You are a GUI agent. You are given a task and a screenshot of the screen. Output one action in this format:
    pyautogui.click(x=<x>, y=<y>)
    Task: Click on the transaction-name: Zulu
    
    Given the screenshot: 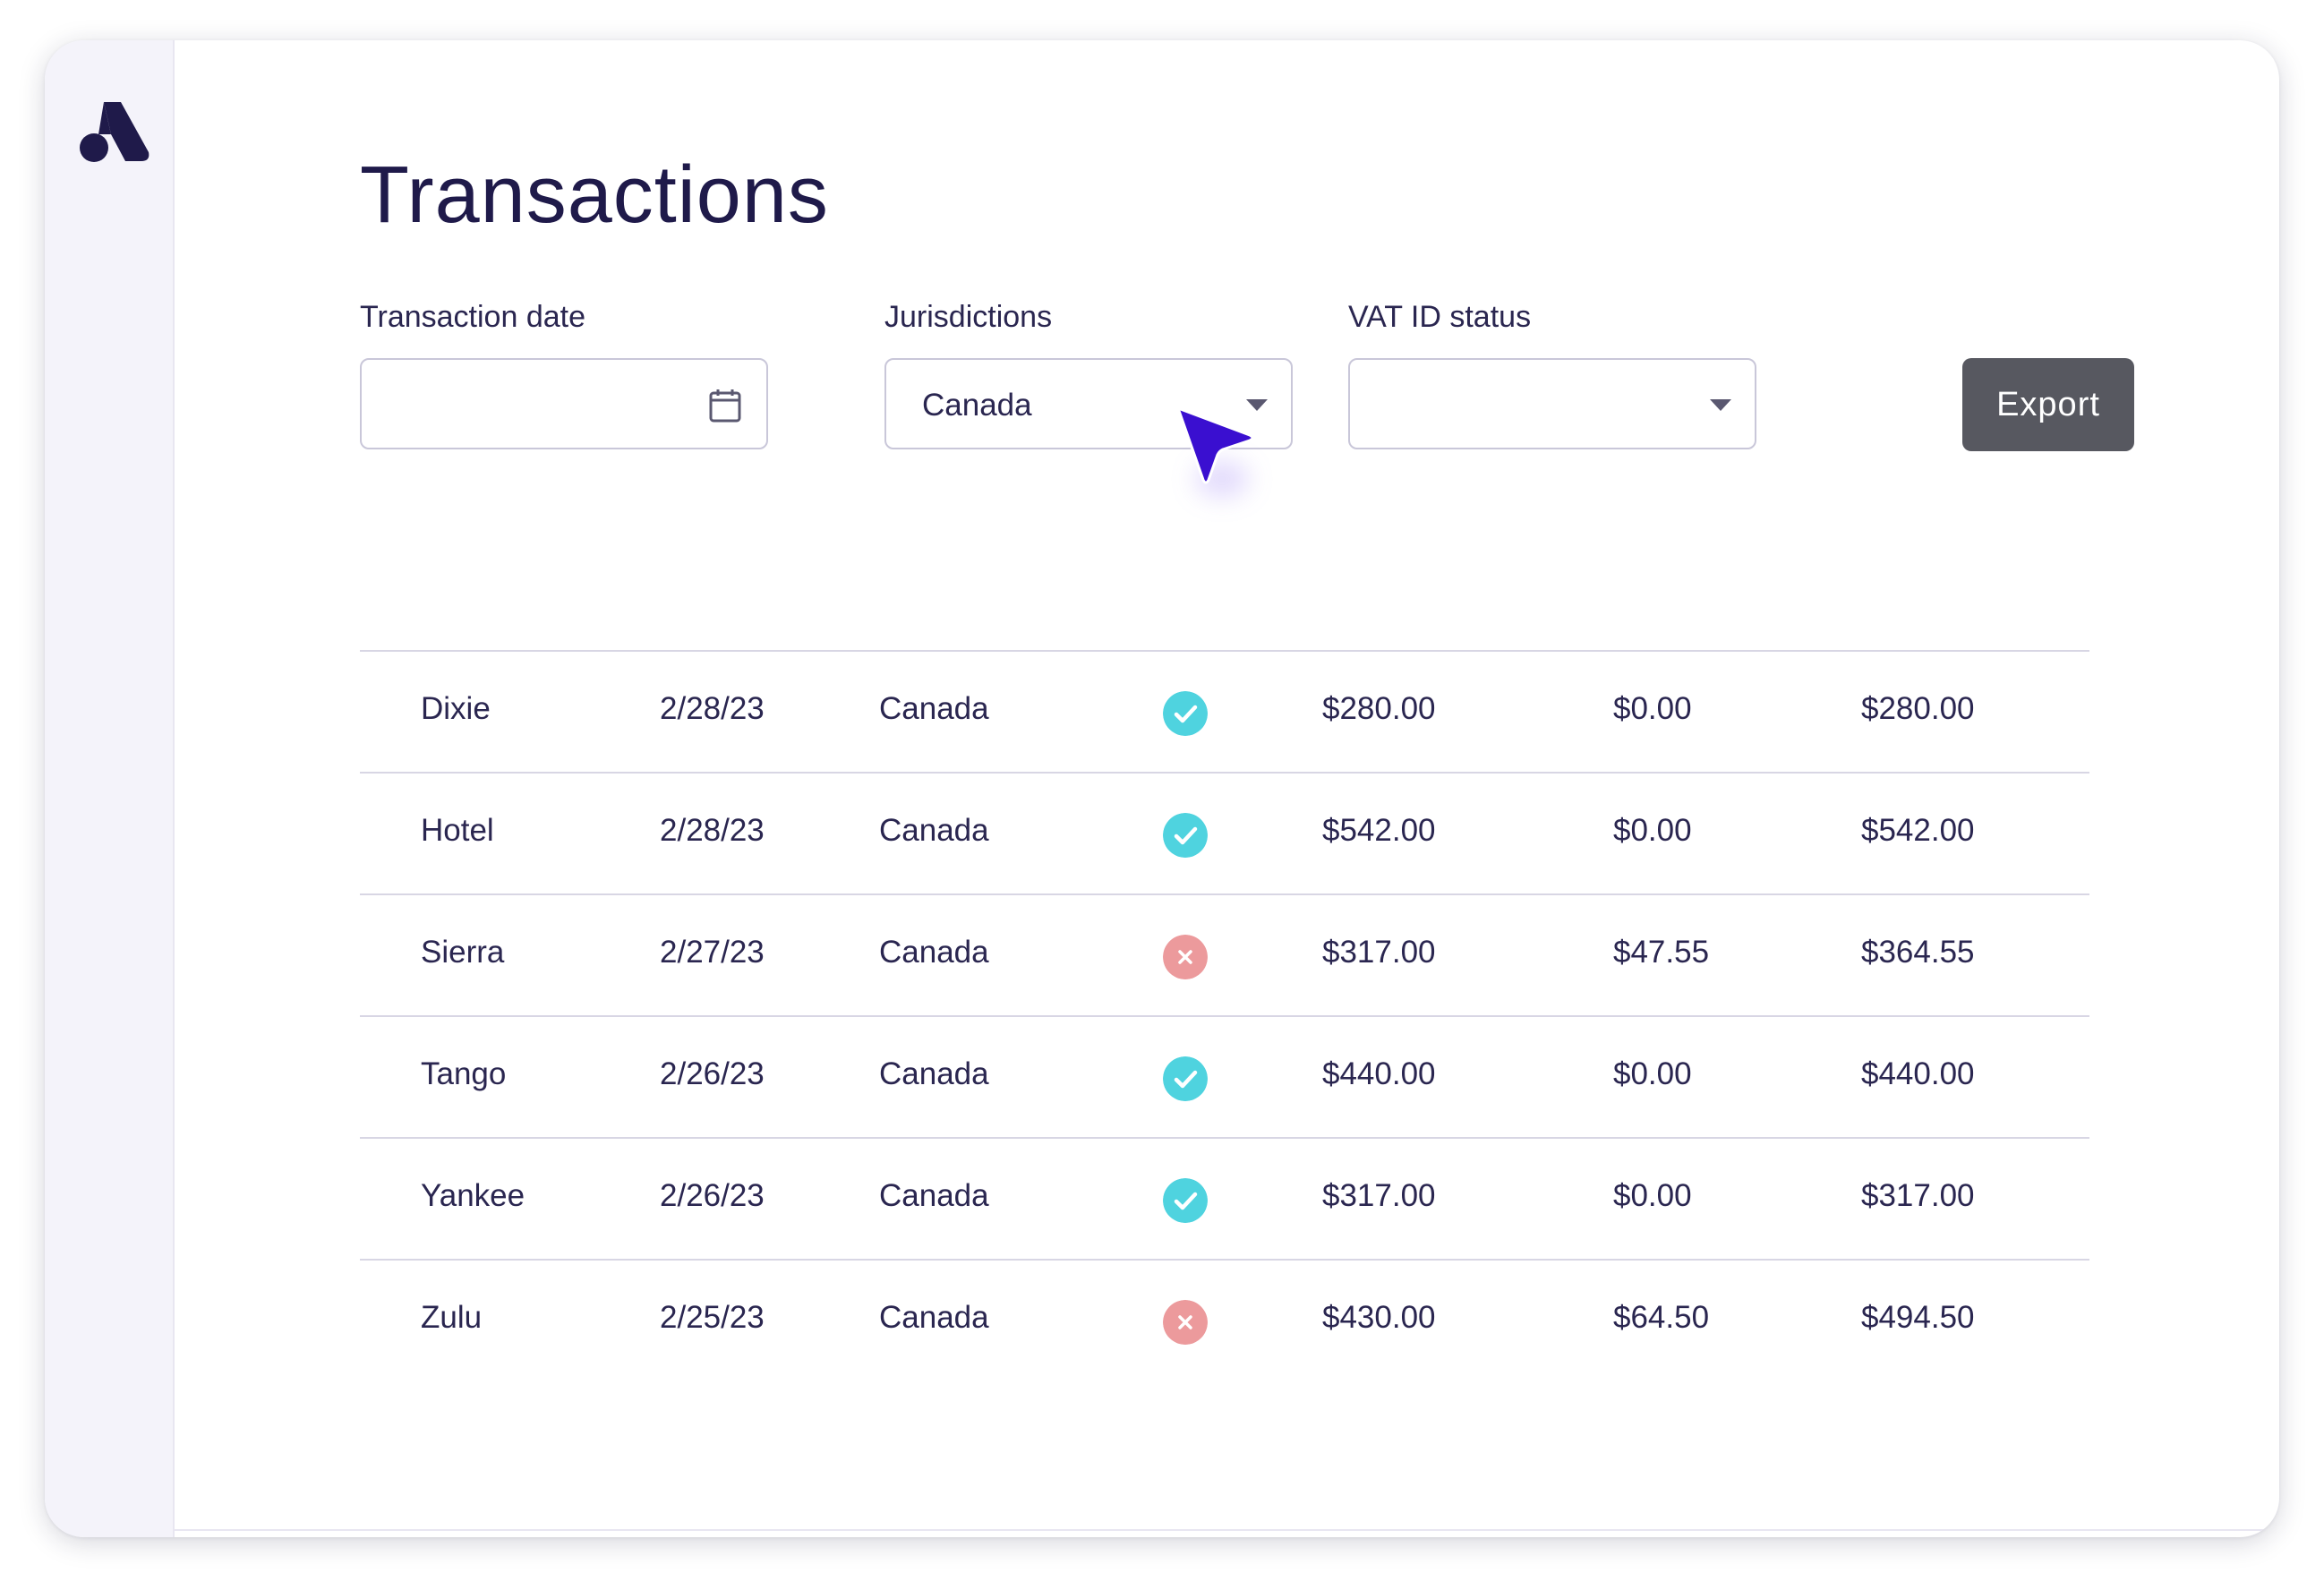 What is the action you would take?
    pyautogui.click(x=452, y=1317)
    